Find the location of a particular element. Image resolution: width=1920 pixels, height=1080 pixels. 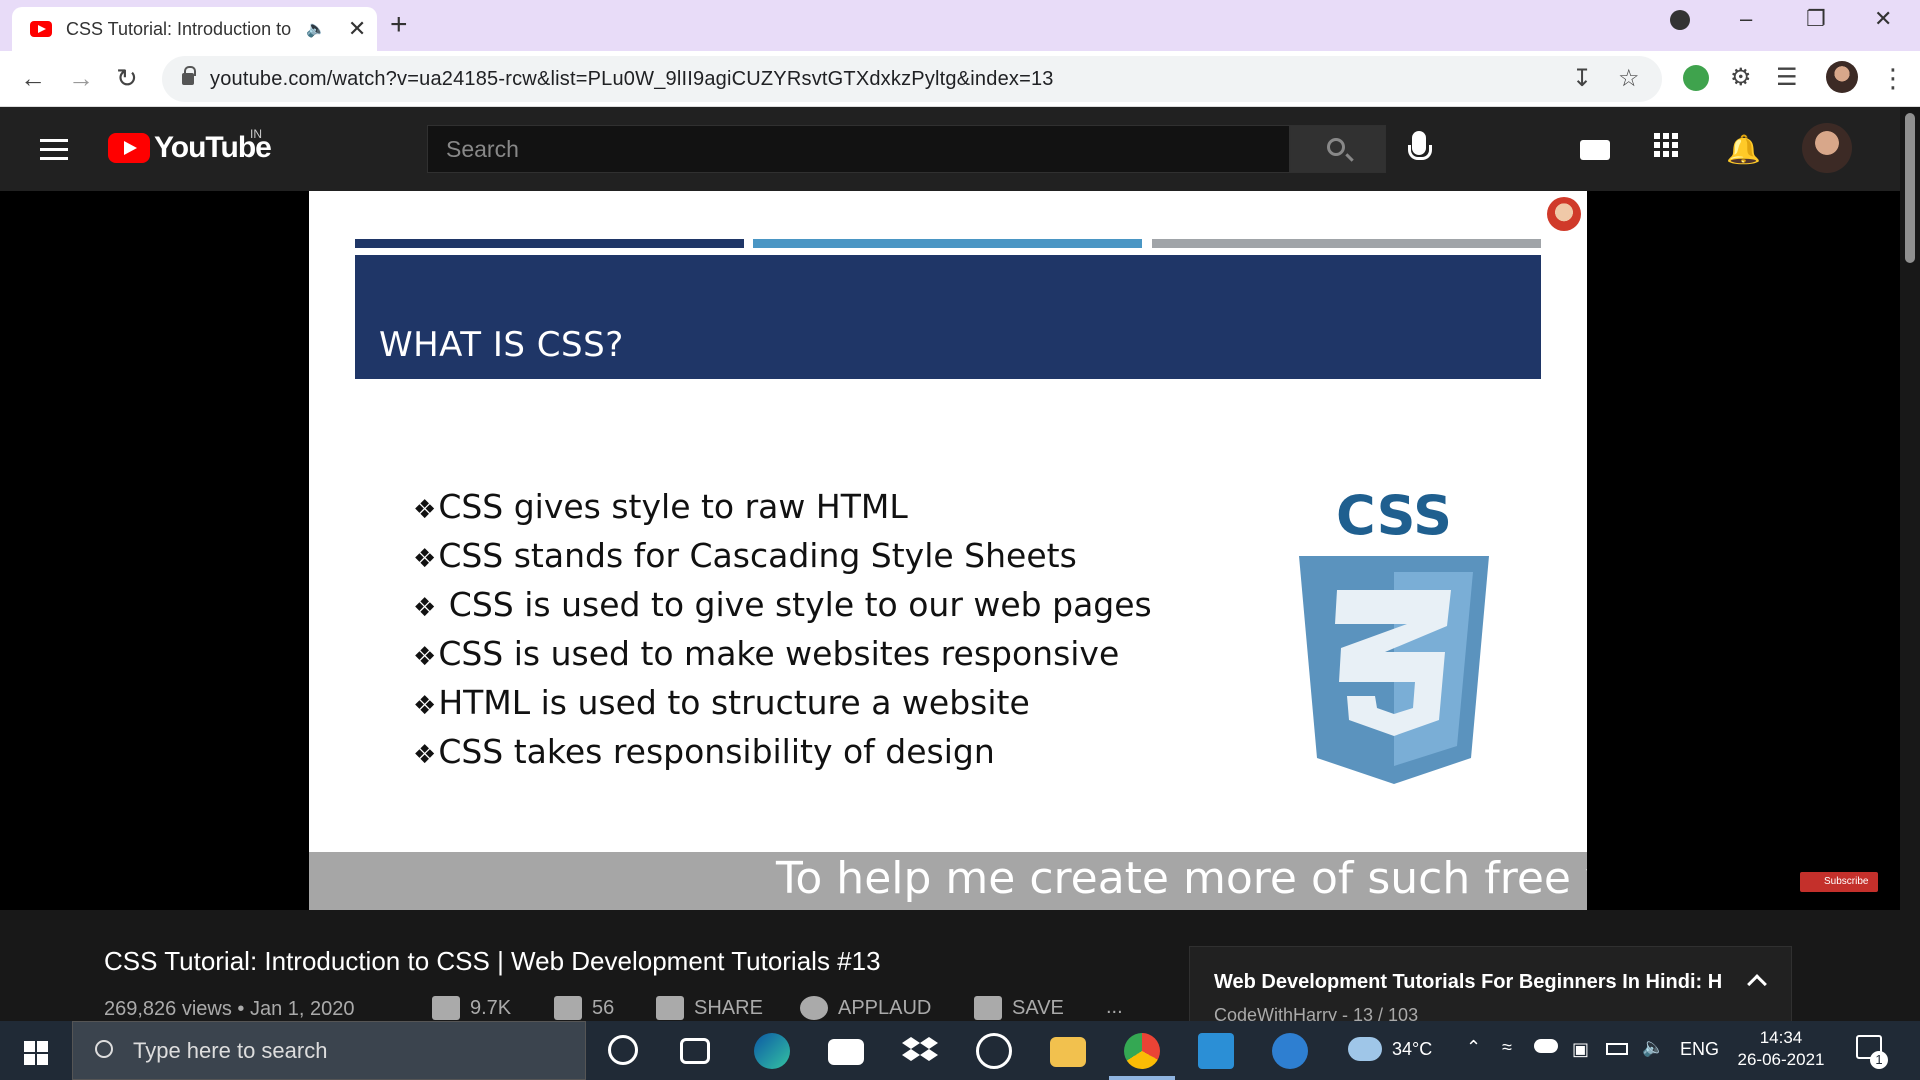

taskbar-search-placeholder: Type here to search is located at coordinates (230, 1050).